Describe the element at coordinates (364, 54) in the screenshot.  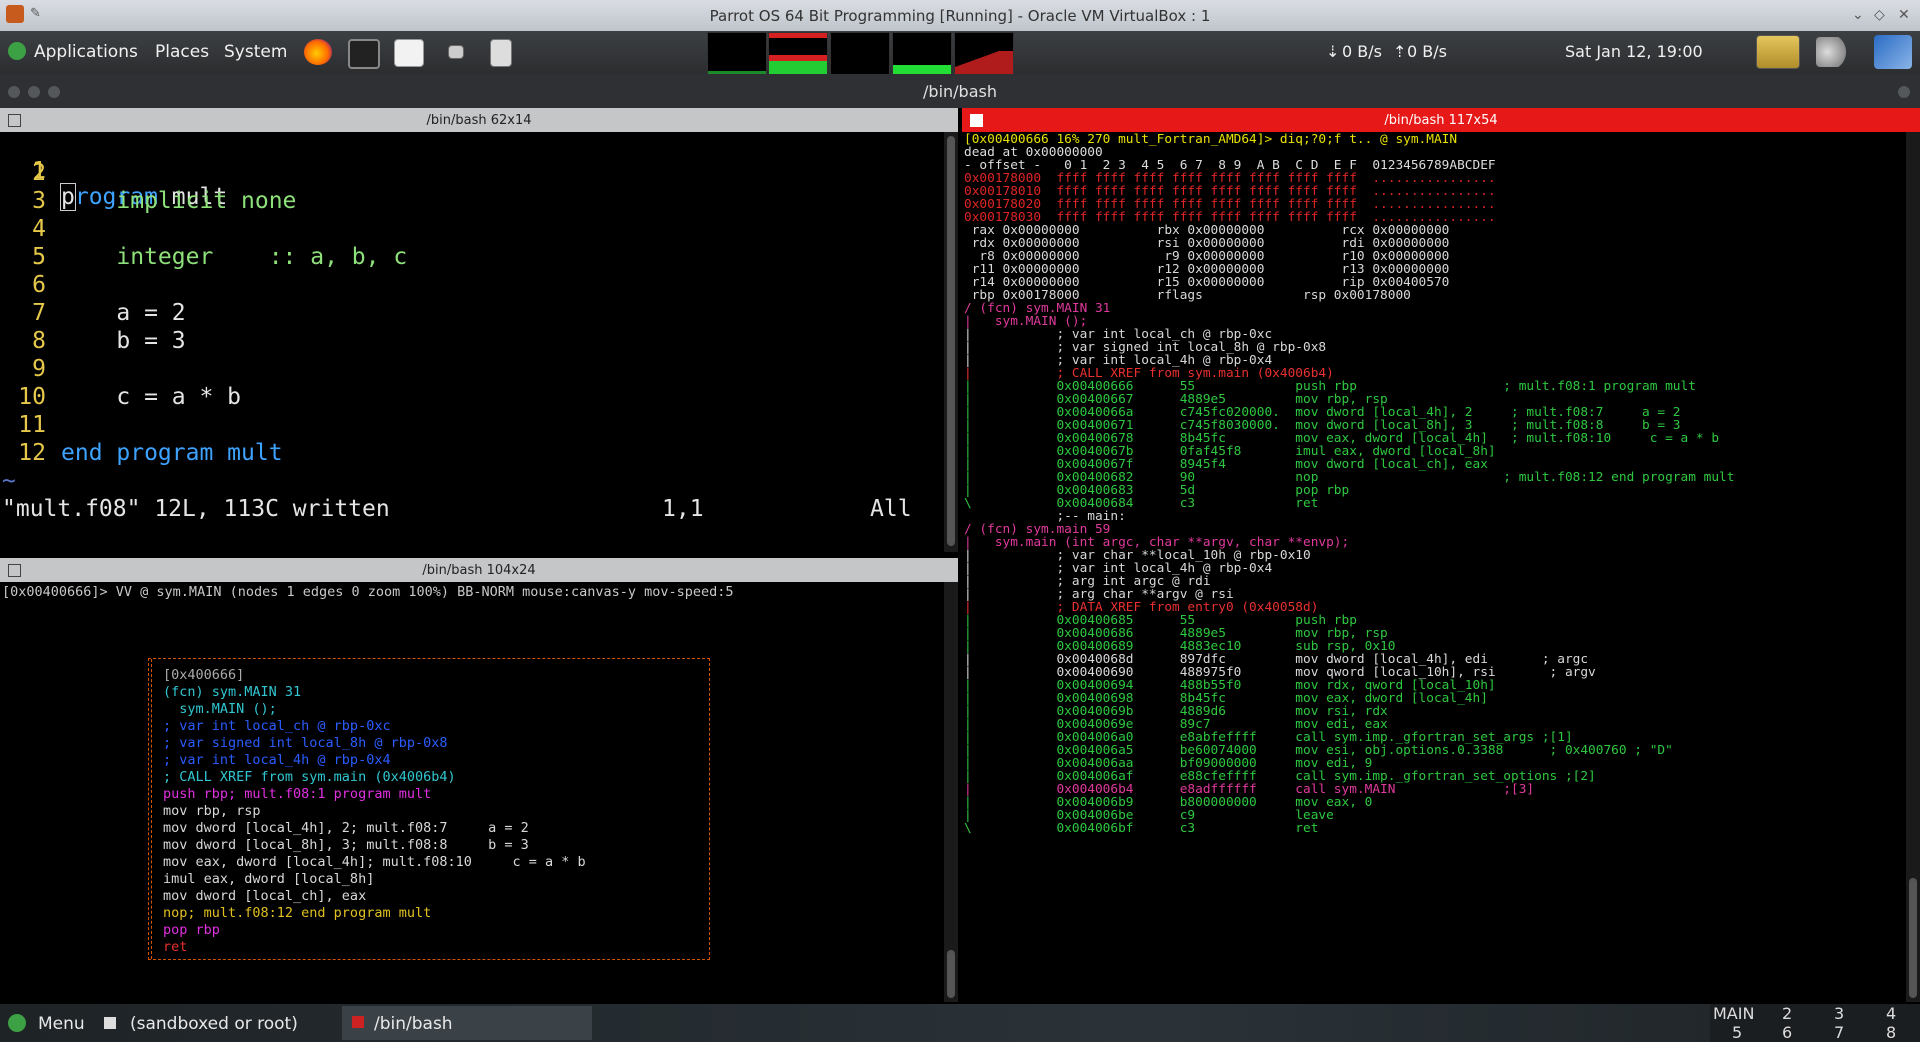
I see `terminal-icon` at that location.